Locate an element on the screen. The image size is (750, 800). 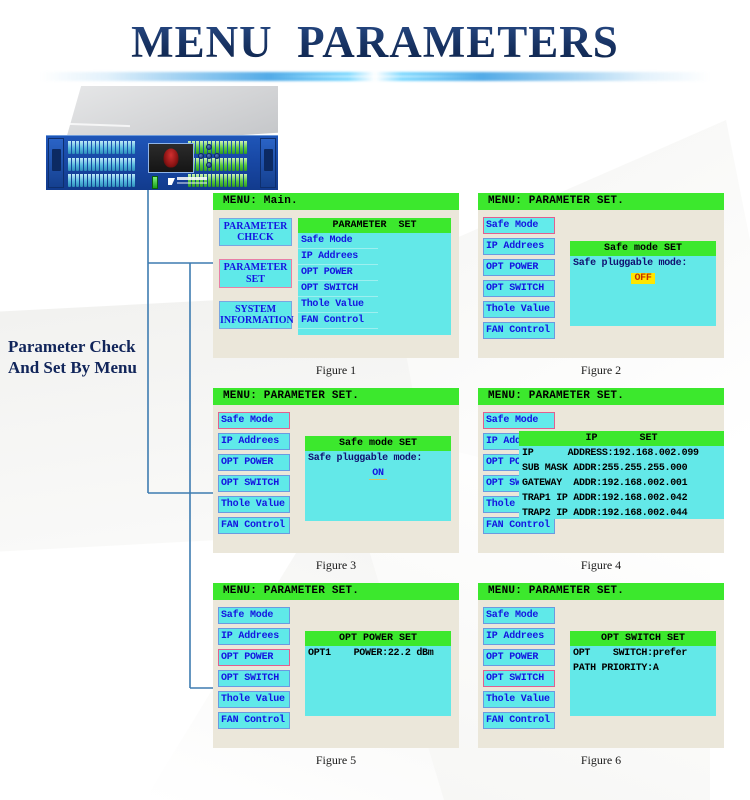
device-keypad is located at coordinates (209, 157).